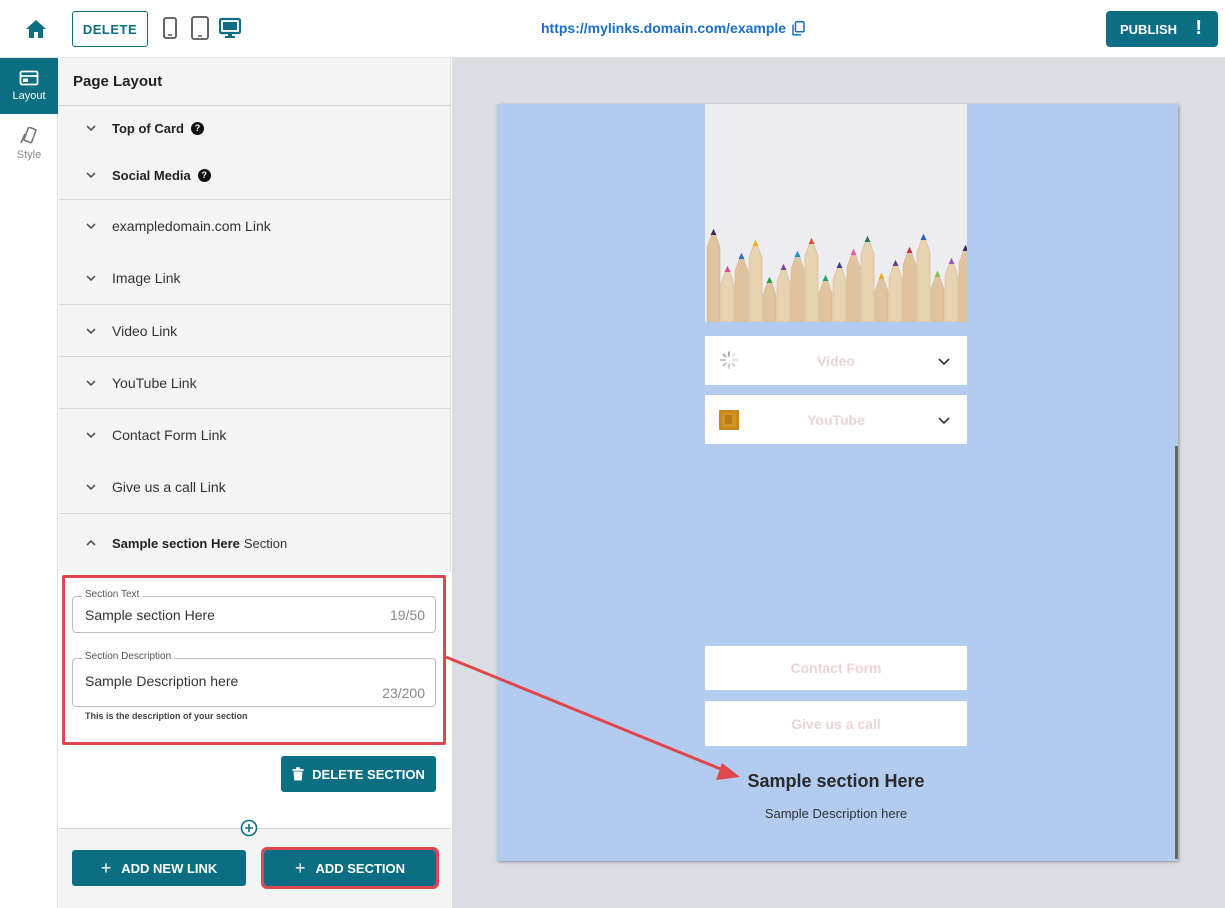 Image resolution: width=1225 pixels, height=908 pixels. I want to click on divider, so click(255, 105).